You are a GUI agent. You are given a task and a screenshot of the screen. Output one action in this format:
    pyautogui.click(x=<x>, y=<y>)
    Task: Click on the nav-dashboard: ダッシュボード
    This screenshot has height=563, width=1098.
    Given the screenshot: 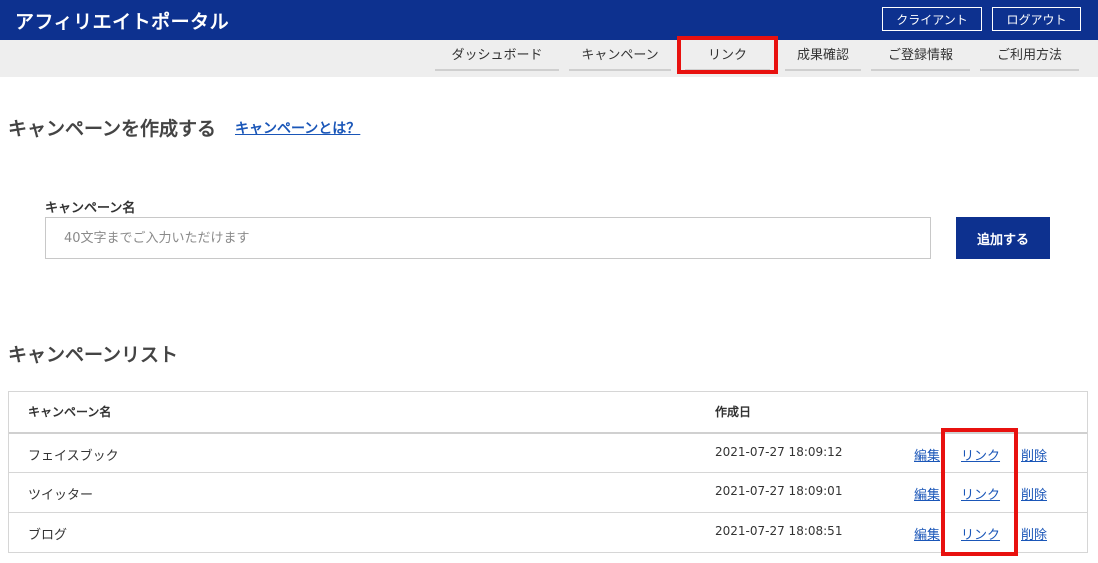 What is the action you would take?
    pyautogui.click(x=497, y=58)
    